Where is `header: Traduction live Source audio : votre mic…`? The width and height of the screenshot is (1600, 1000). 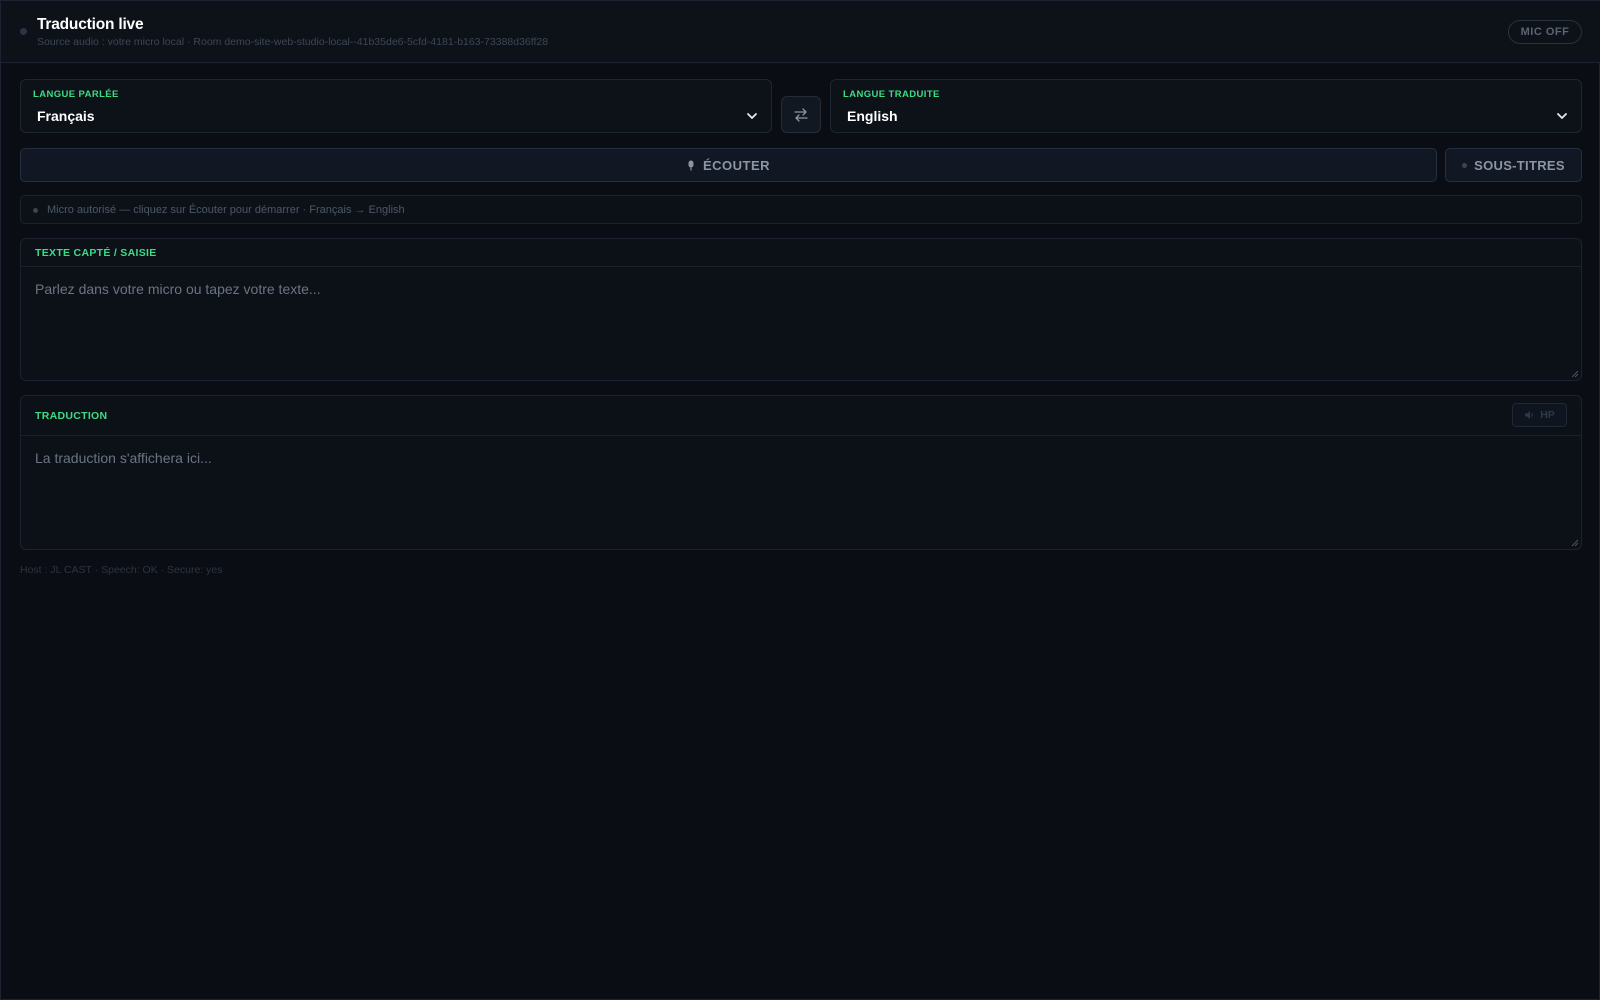
header: Traduction live Source audio : votre mic… is located at coordinates (800, 32).